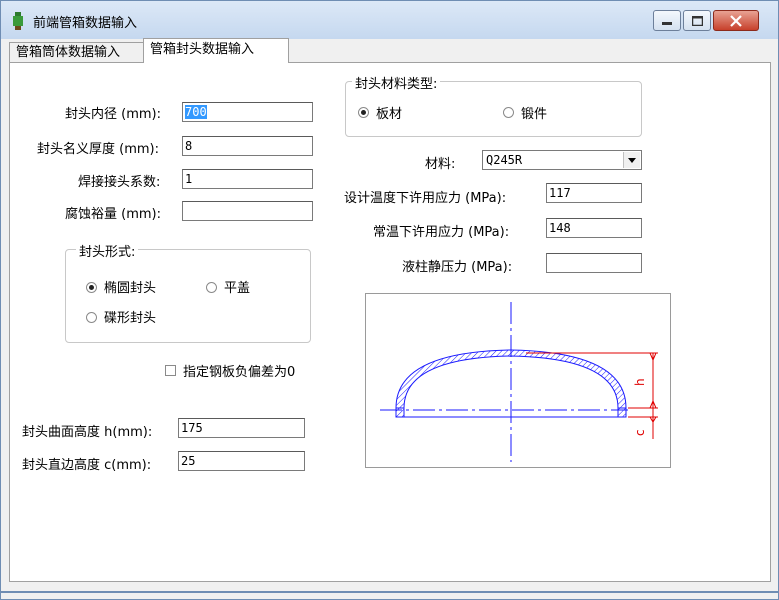 Image resolution: width=779 pixels, height=600 pixels. Describe the element at coordinates (85, 23) in the screenshot. I see `window-title: 前端管箱数据输入` at that location.